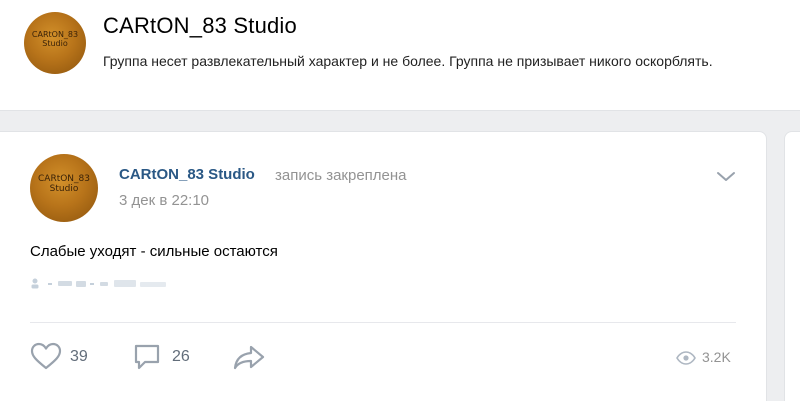 The width and height of the screenshot is (800, 401). I want to click on post-avatar-text-line2: Studio, so click(64, 189).